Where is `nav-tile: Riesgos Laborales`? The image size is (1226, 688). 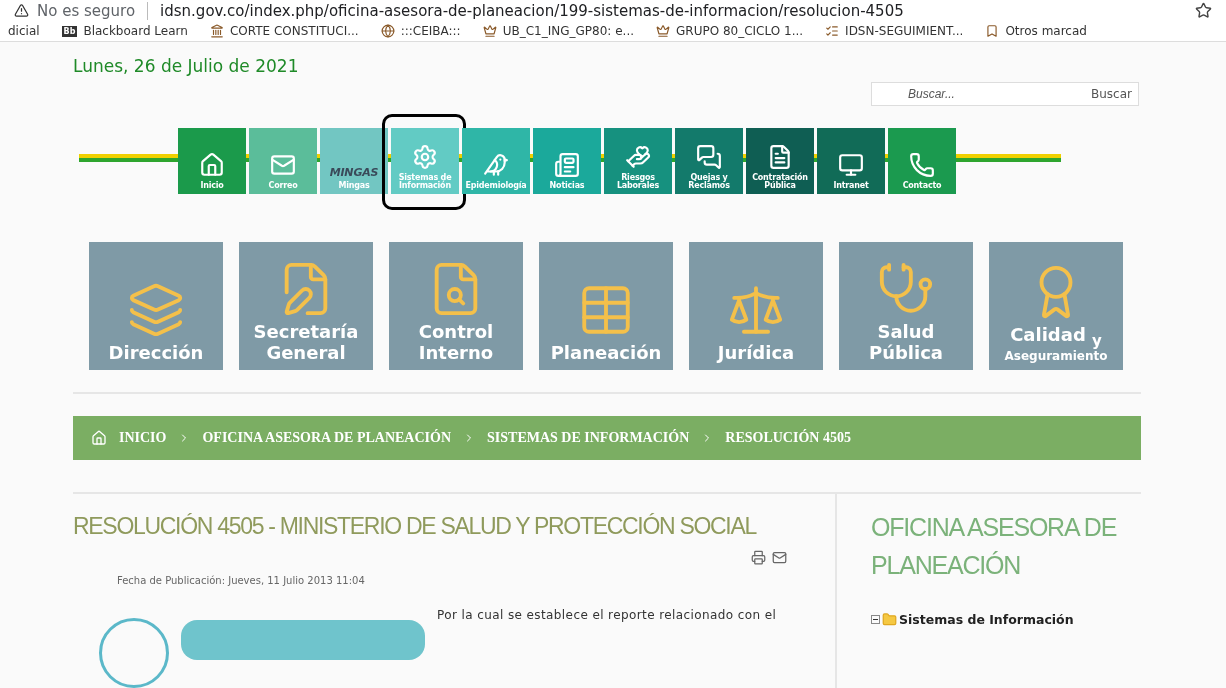 nav-tile: Riesgos Laborales is located at coordinates (638, 160).